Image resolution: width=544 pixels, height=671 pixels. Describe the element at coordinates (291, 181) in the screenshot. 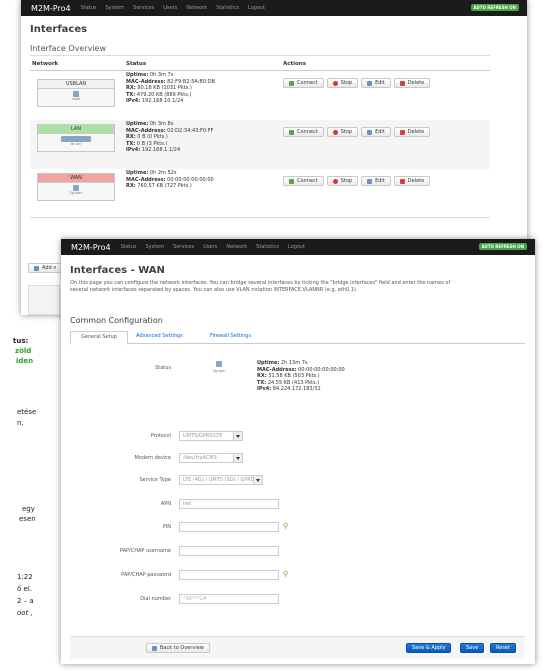

I see `connect-icon` at that location.